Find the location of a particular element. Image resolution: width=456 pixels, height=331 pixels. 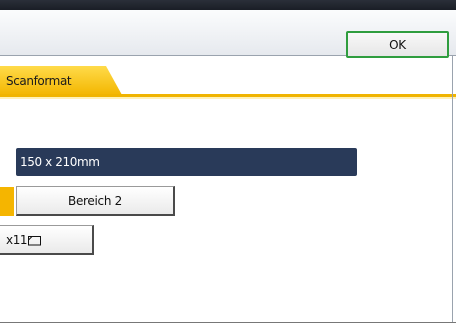

scan-size-display: 150 x 210mm is located at coordinates (186, 162).